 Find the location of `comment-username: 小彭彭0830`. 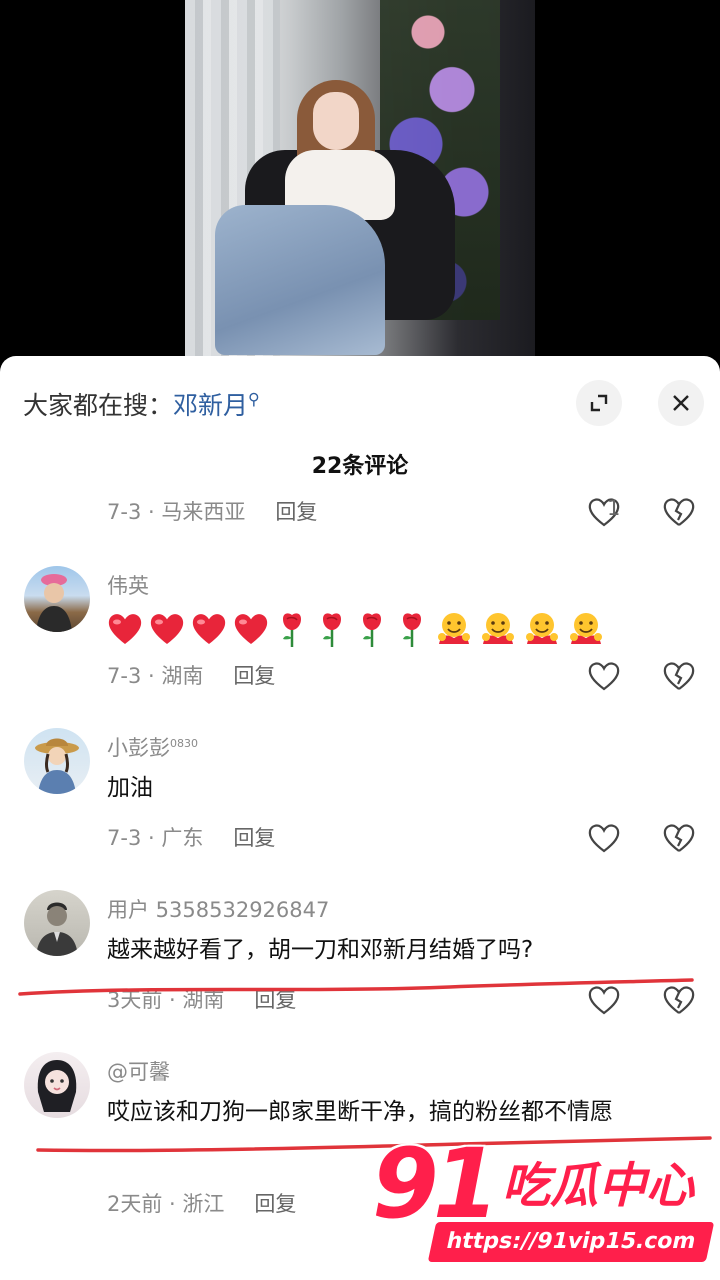

comment-username: 小彭彭0830 is located at coordinates (152, 747).